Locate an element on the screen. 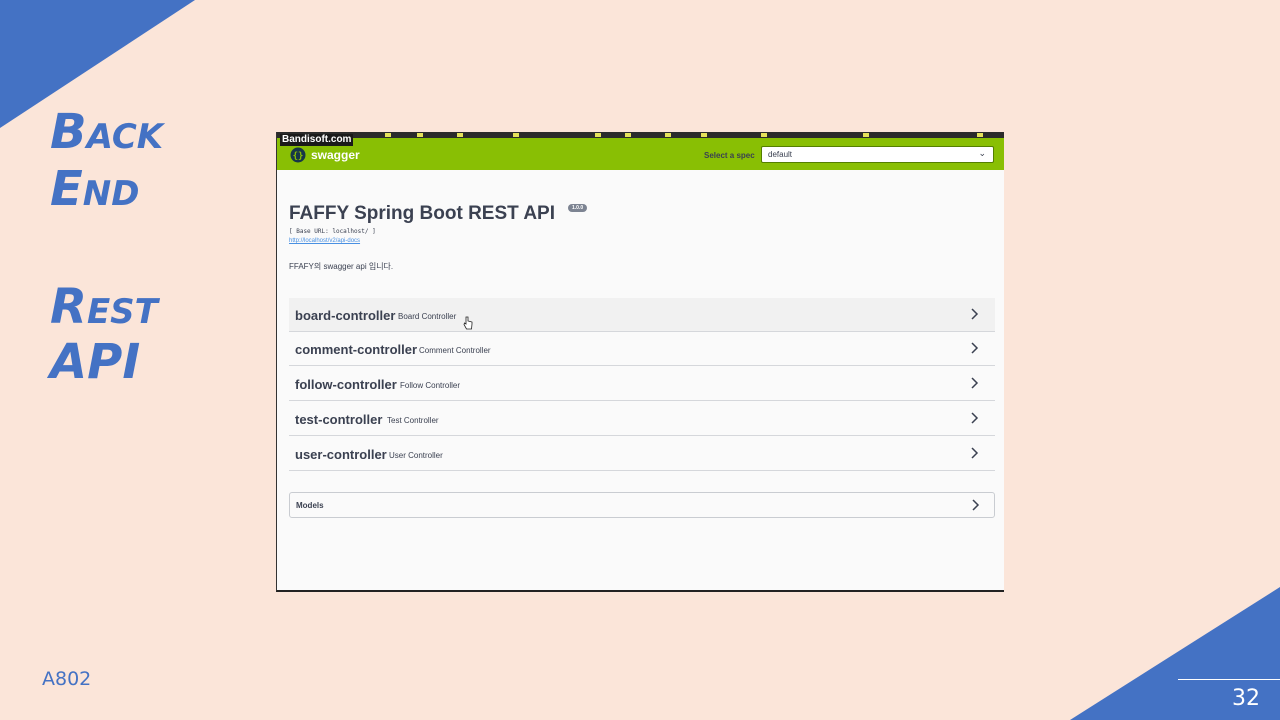 This screenshot has height=720, width=1280. tag-name: follow-controller is located at coordinates (346, 384).